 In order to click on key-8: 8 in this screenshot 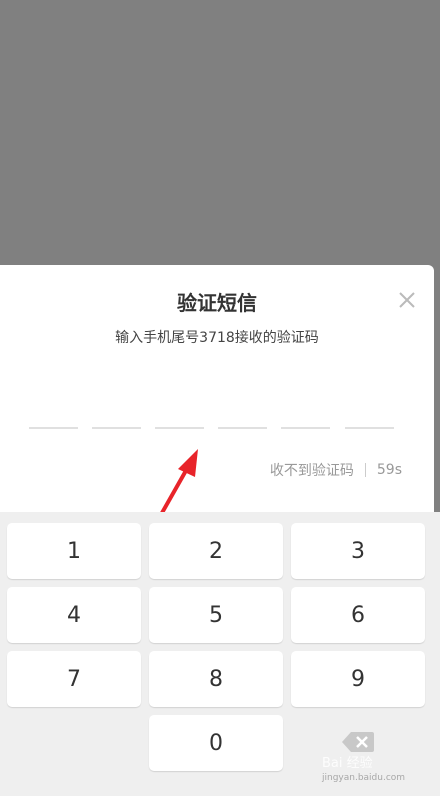, I will do `click(216, 679)`.